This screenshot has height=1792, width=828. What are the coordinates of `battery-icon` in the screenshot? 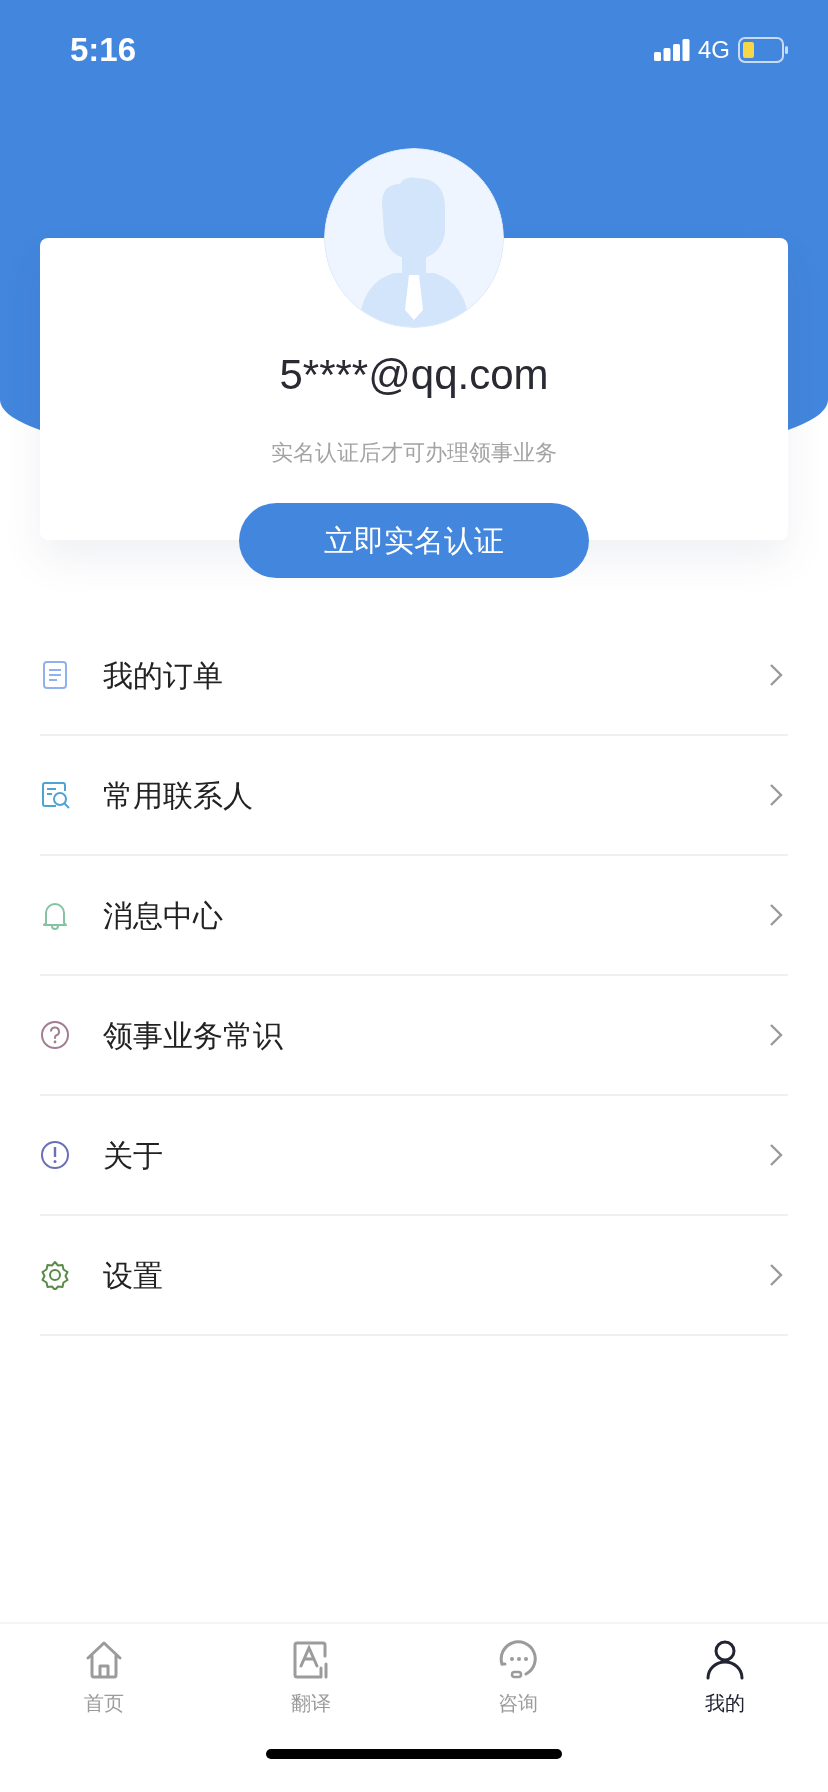 It's located at (763, 50).